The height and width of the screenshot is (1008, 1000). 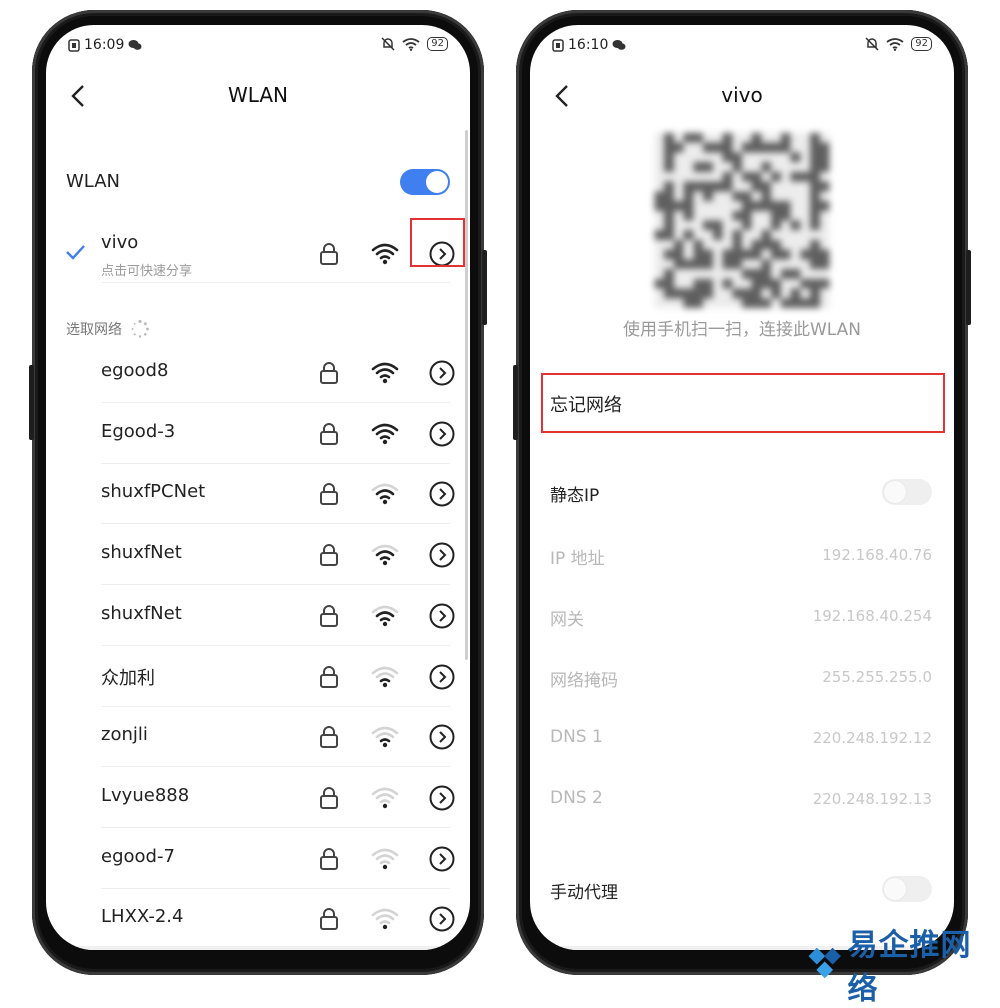 I want to click on network-row: Egood-3, so click(x=258, y=434).